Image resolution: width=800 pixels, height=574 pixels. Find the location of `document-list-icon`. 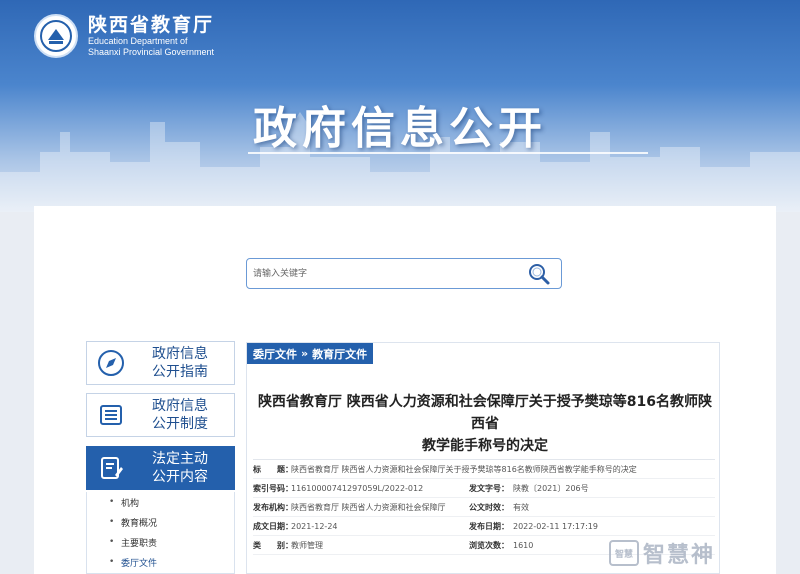

document-list-icon is located at coordinates (111, 415).